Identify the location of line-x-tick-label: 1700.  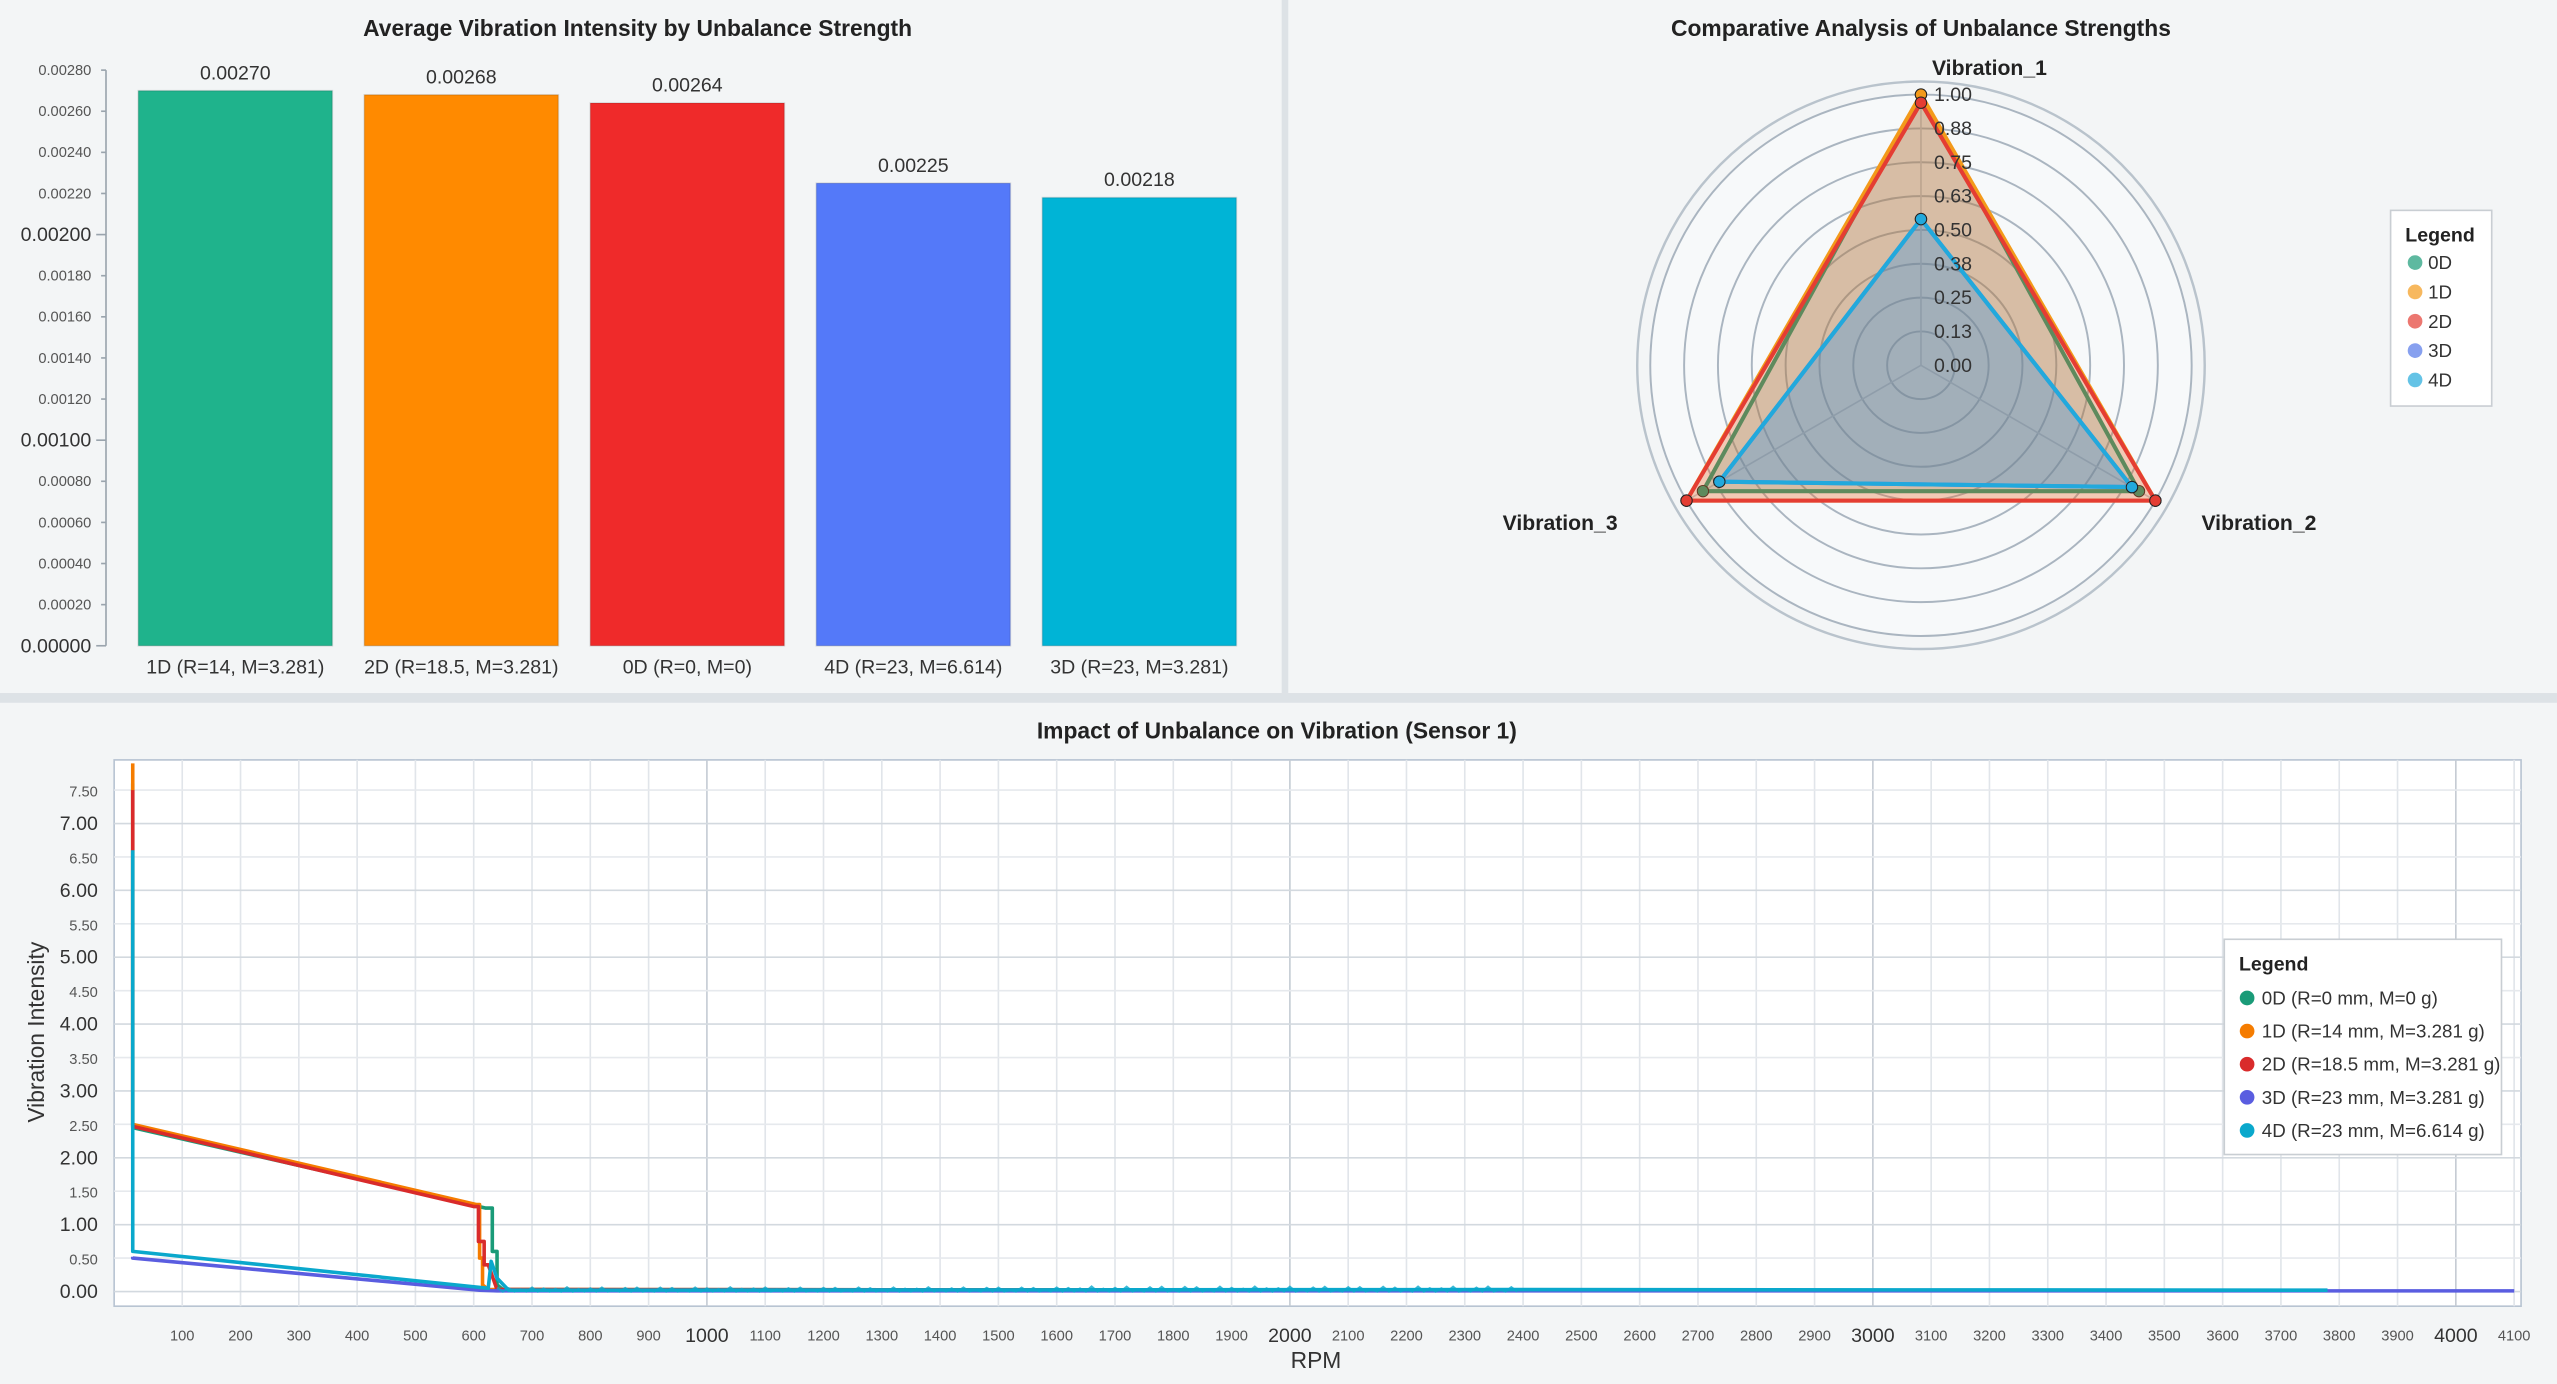
(1115, 1336).